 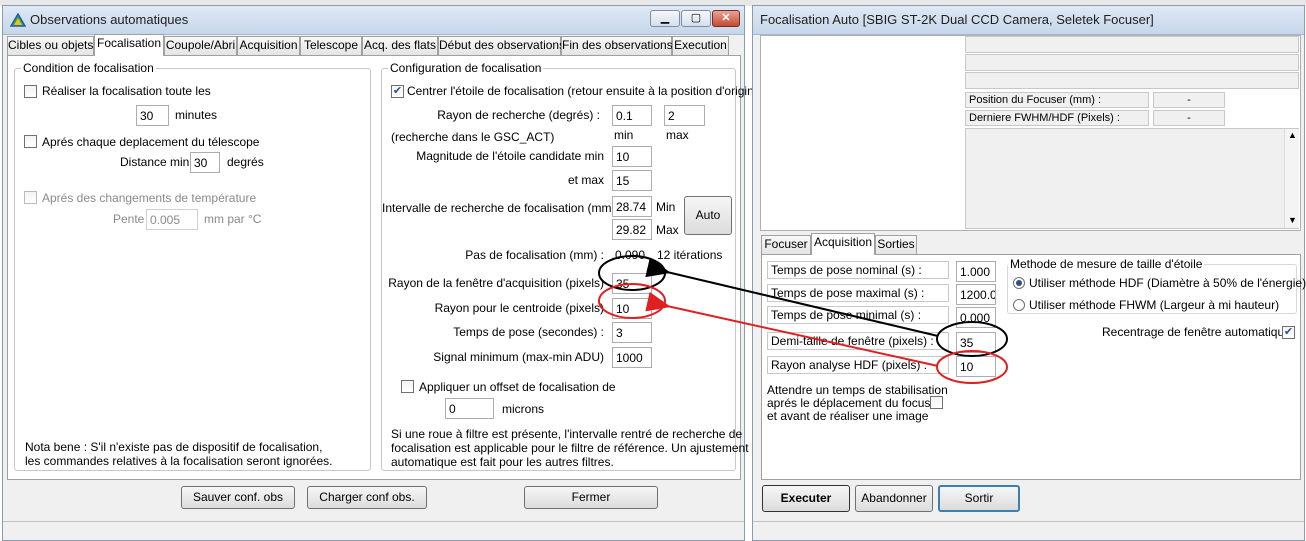 What do you see at coordinates (630, 255) in the screenshot?
I see `step-value: 0.090` at bounding box center [630, 255].